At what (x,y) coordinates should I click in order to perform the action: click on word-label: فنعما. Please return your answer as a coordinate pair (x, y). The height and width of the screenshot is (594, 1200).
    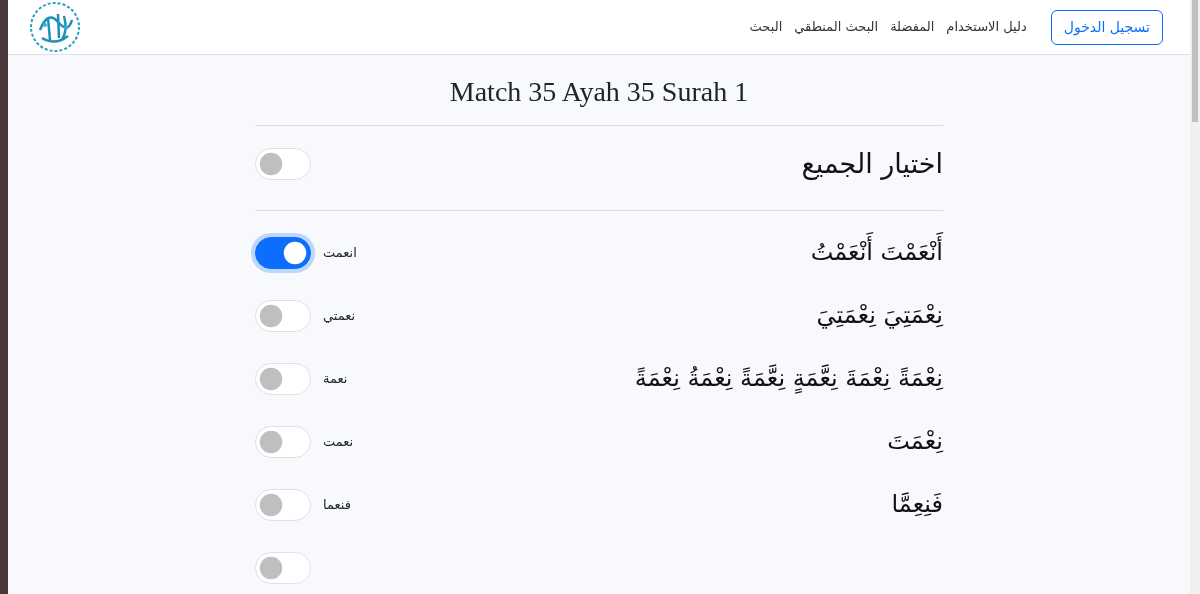
    Looking at the image, I should click on (337, 504).